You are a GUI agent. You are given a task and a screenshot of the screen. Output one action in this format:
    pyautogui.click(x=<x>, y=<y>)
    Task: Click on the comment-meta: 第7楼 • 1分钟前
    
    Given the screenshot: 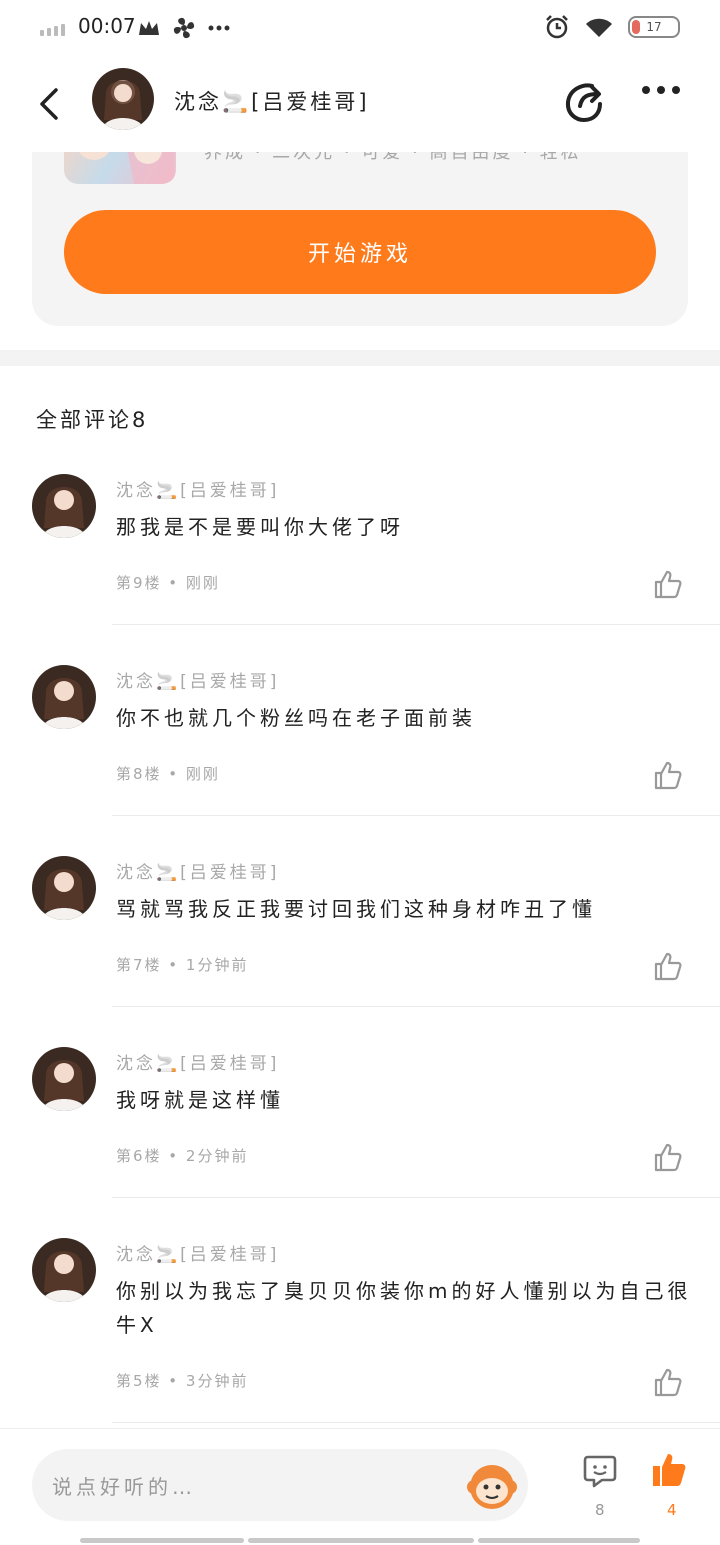 What is the action you would take?
    pyautogui.click(x=182, y=965)
    